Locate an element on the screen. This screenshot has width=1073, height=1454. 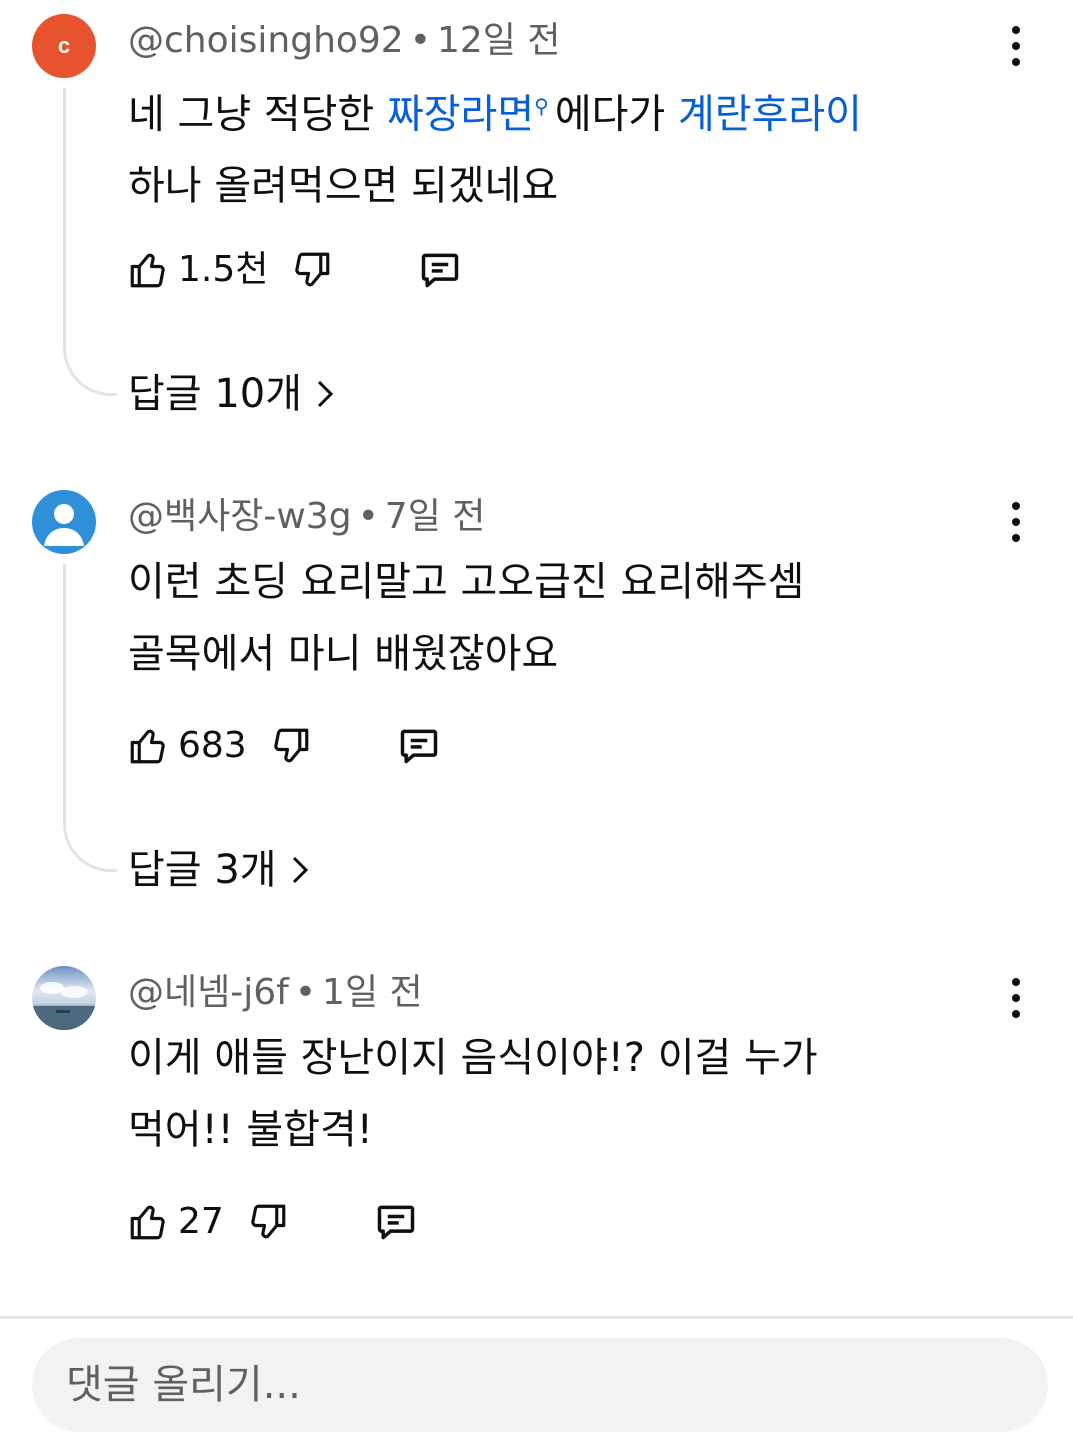
avatar: c is located at coordinates (64, 46).